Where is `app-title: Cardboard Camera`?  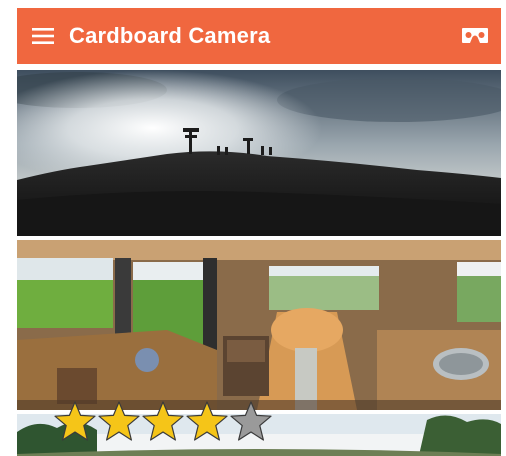 app-title: Cardboard Camera is located at coordinates (170, 35).